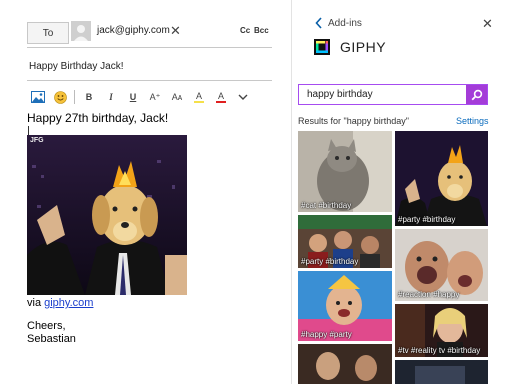  I want to click on signoff-text: Cheers,, so click(46, 326).